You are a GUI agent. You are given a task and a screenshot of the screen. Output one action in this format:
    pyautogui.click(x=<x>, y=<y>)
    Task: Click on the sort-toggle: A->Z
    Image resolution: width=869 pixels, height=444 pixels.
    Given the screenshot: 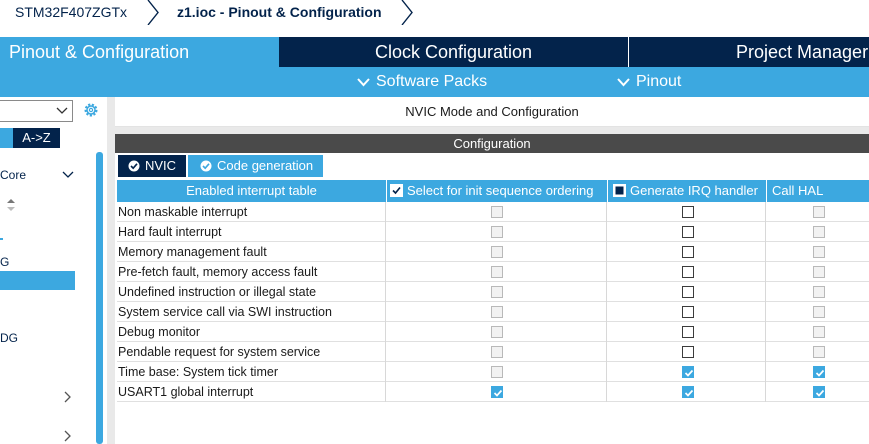 What is the action you would take?
    pyautogui.click(x=37, y=138)
    